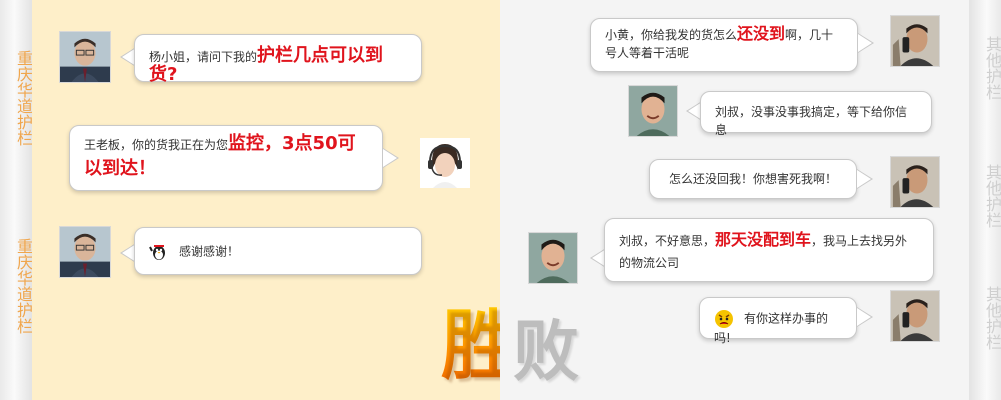  What do you see at coordinates (16, 200) in the screenshot?
I see `left-sidebar: 重庆华道护栏 重庆华道护栏` at bounding box center [16, 200].